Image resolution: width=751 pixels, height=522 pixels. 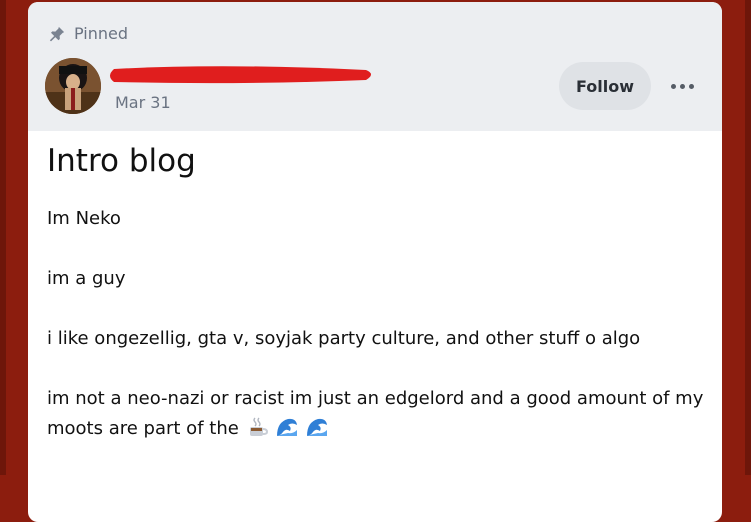 I want to click on post-title: Intro blog, so click(x=121, y=161).